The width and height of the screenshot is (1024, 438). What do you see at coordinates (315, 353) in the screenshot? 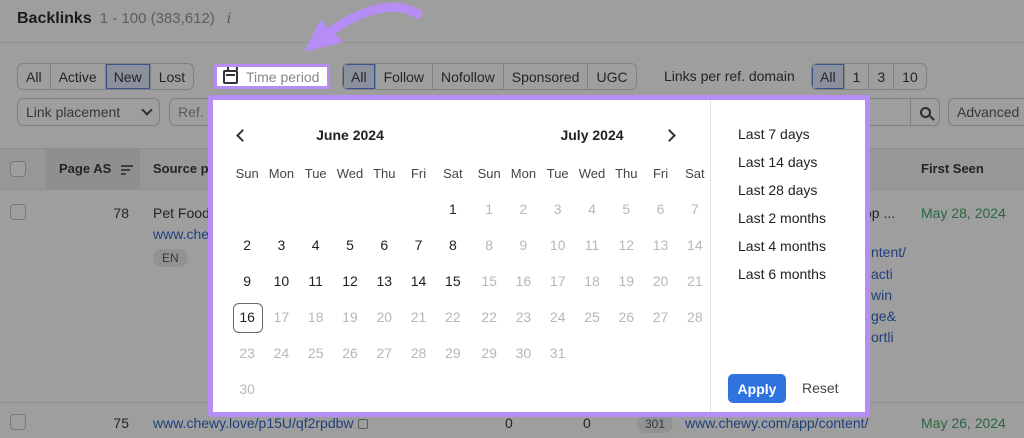
I see `day-cell: 25` at bounding box center [315, 353].